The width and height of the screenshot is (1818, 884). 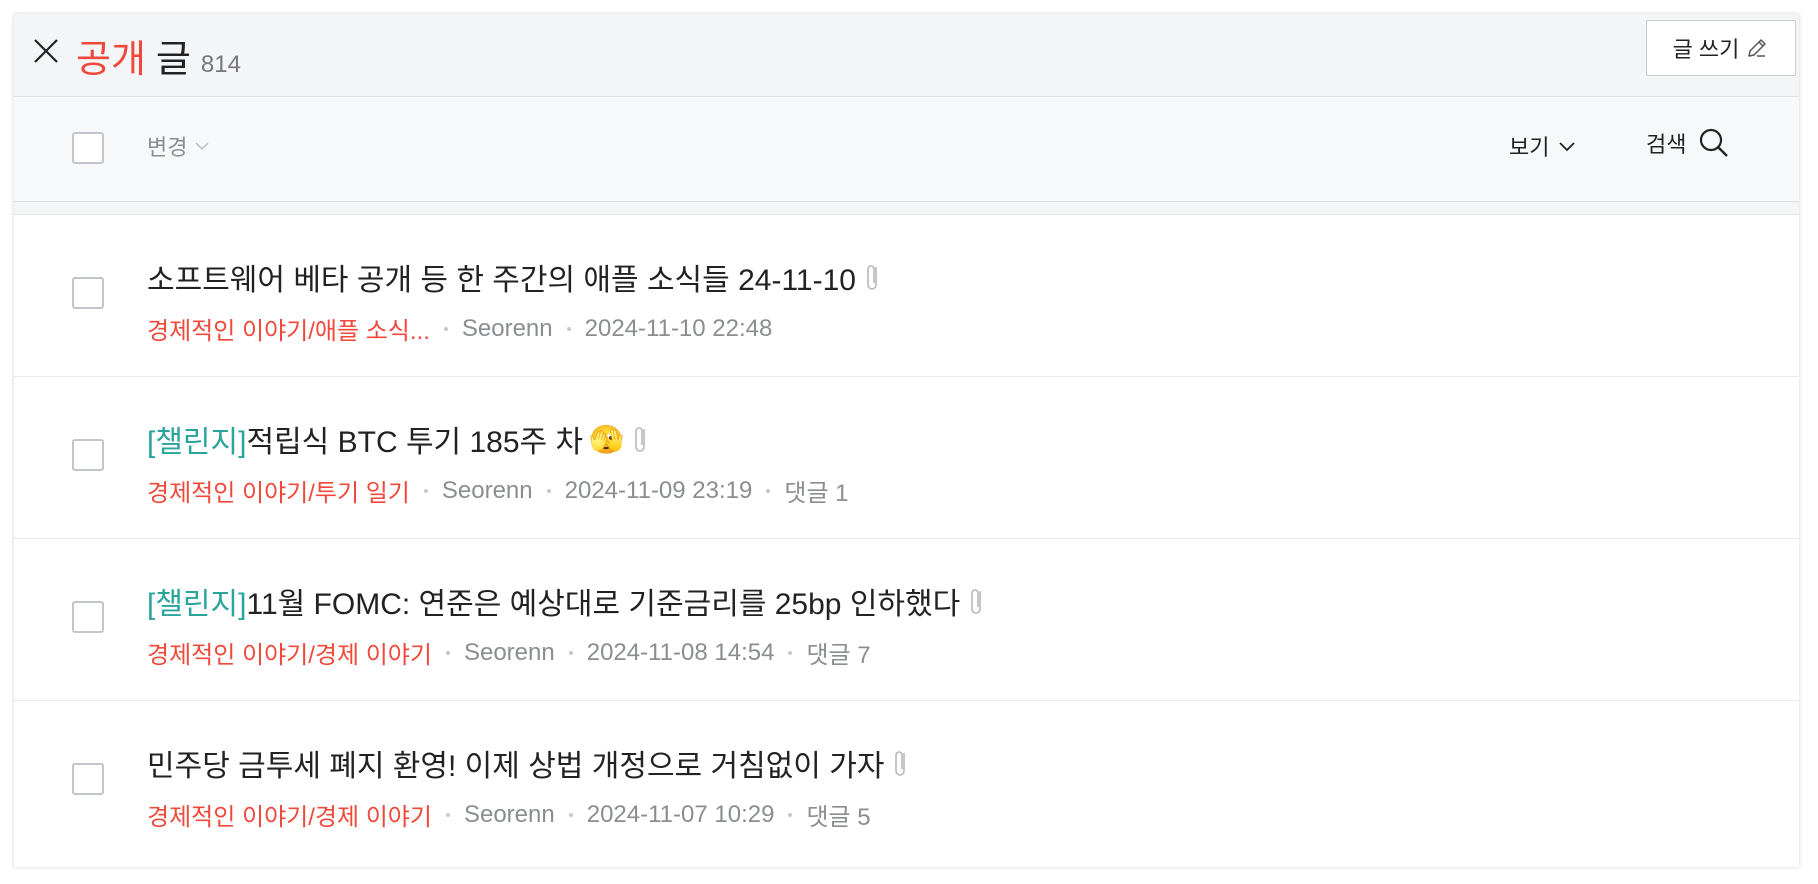 What do you see at coordinates (658, 490) in the screenshot?
I see `post-datetime: 2024-11-09 23:19` at bounding box center [658, 490].